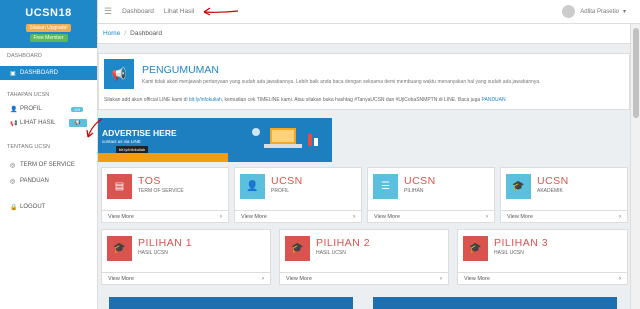 This screenshot has width=640, height=309. Describe the element at coordinates (48, 123) in the screenshot. I see `sidebar-item-lihat-hasil: 📢 LIHAT HASIL 📢` at that location.